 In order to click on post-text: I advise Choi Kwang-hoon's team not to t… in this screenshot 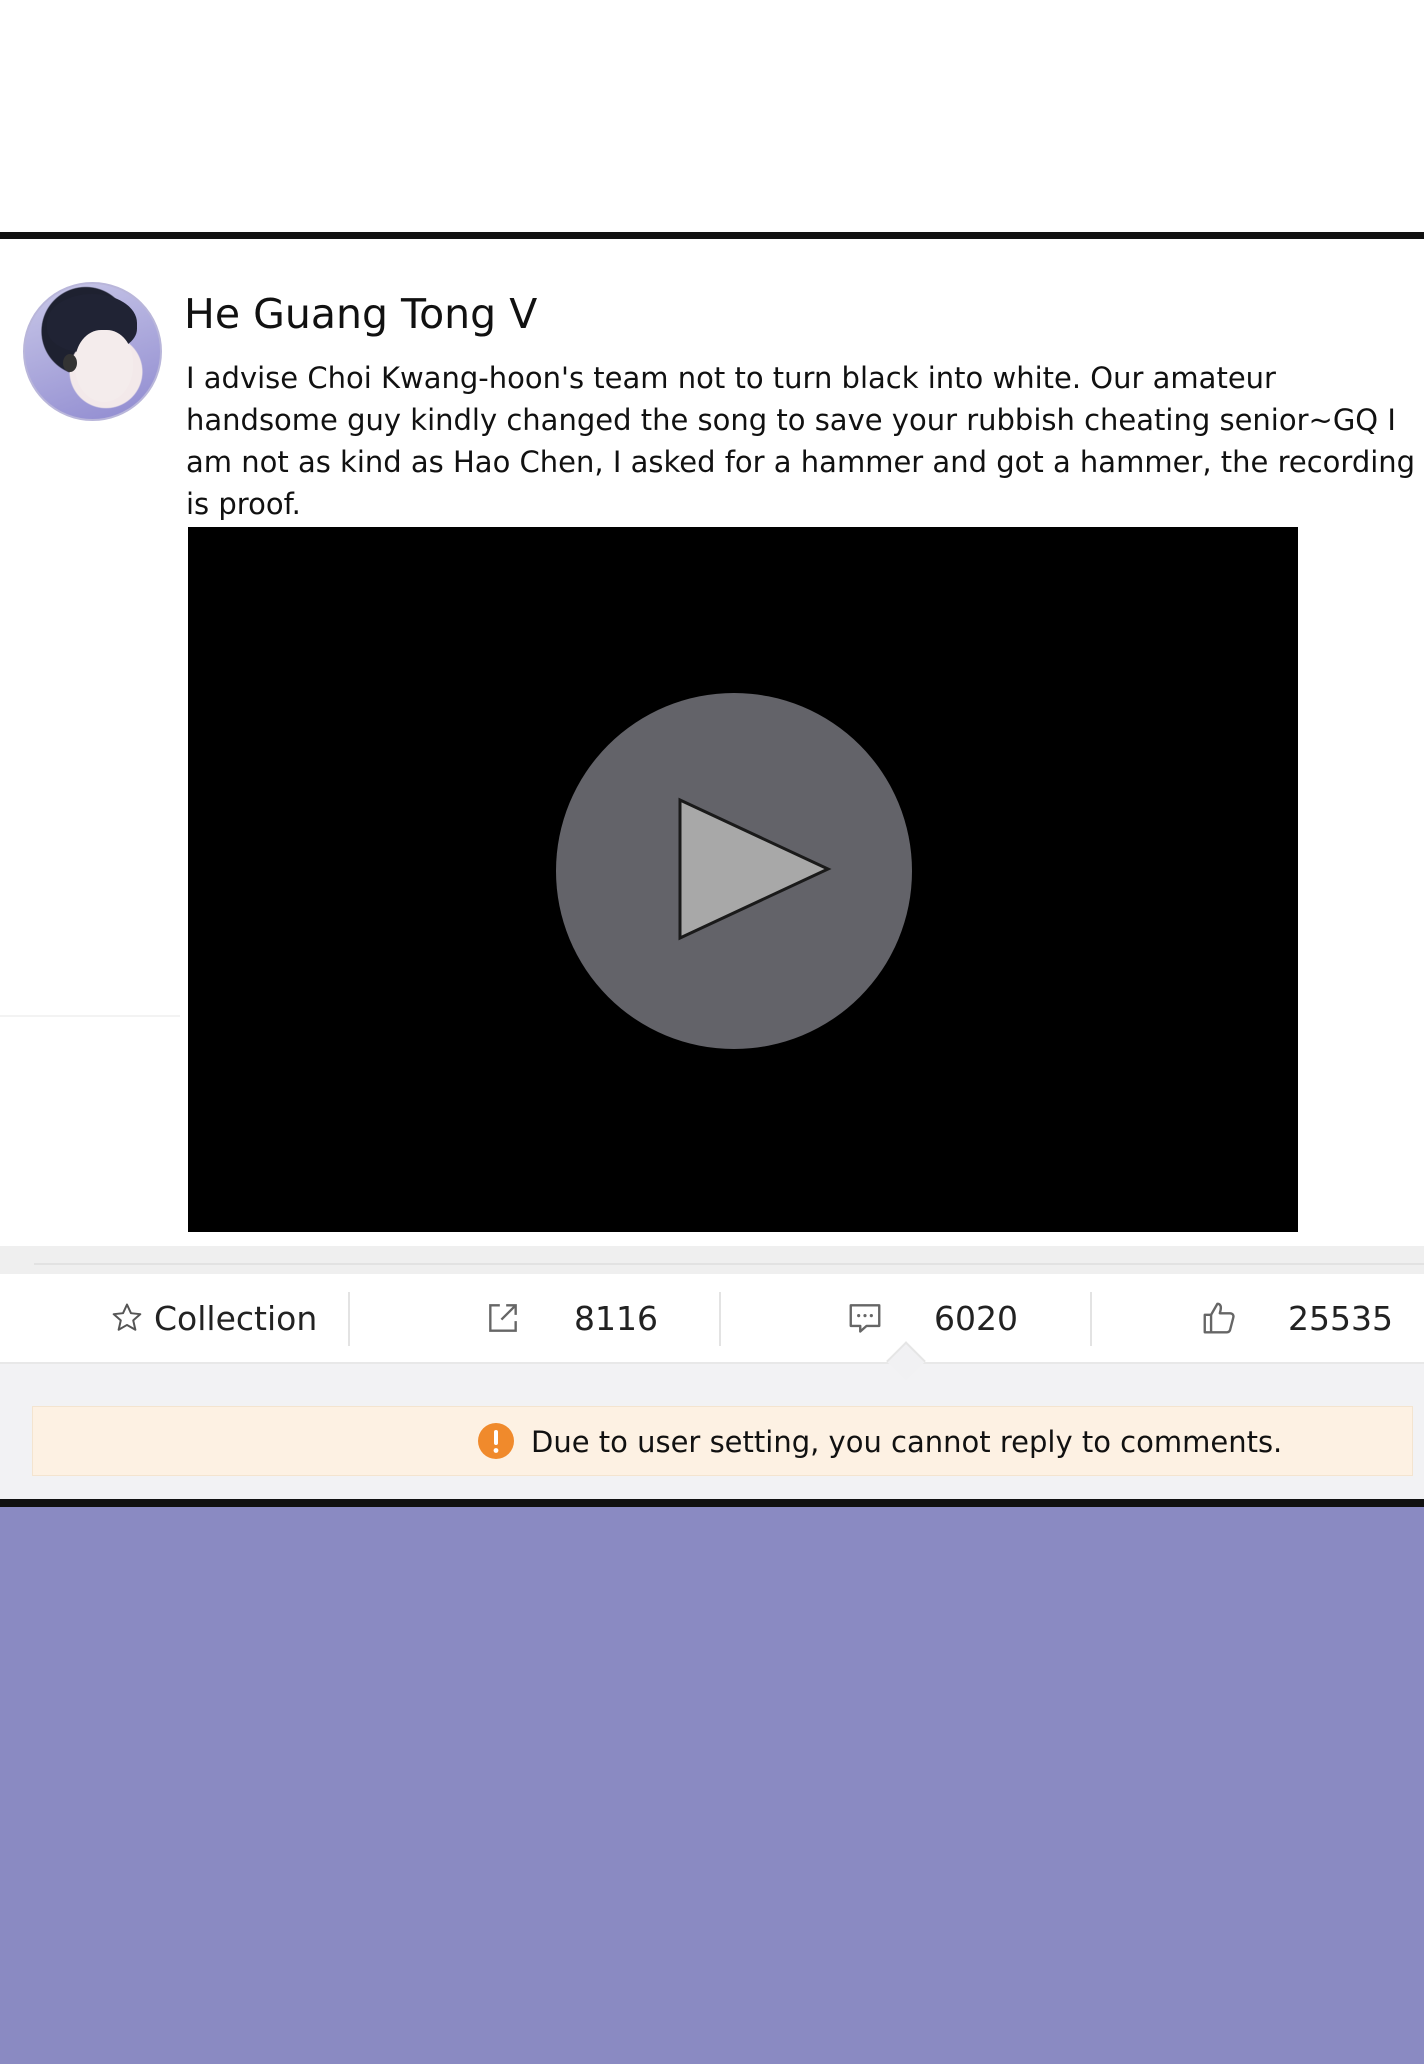, I will do `click(801, 441)`.